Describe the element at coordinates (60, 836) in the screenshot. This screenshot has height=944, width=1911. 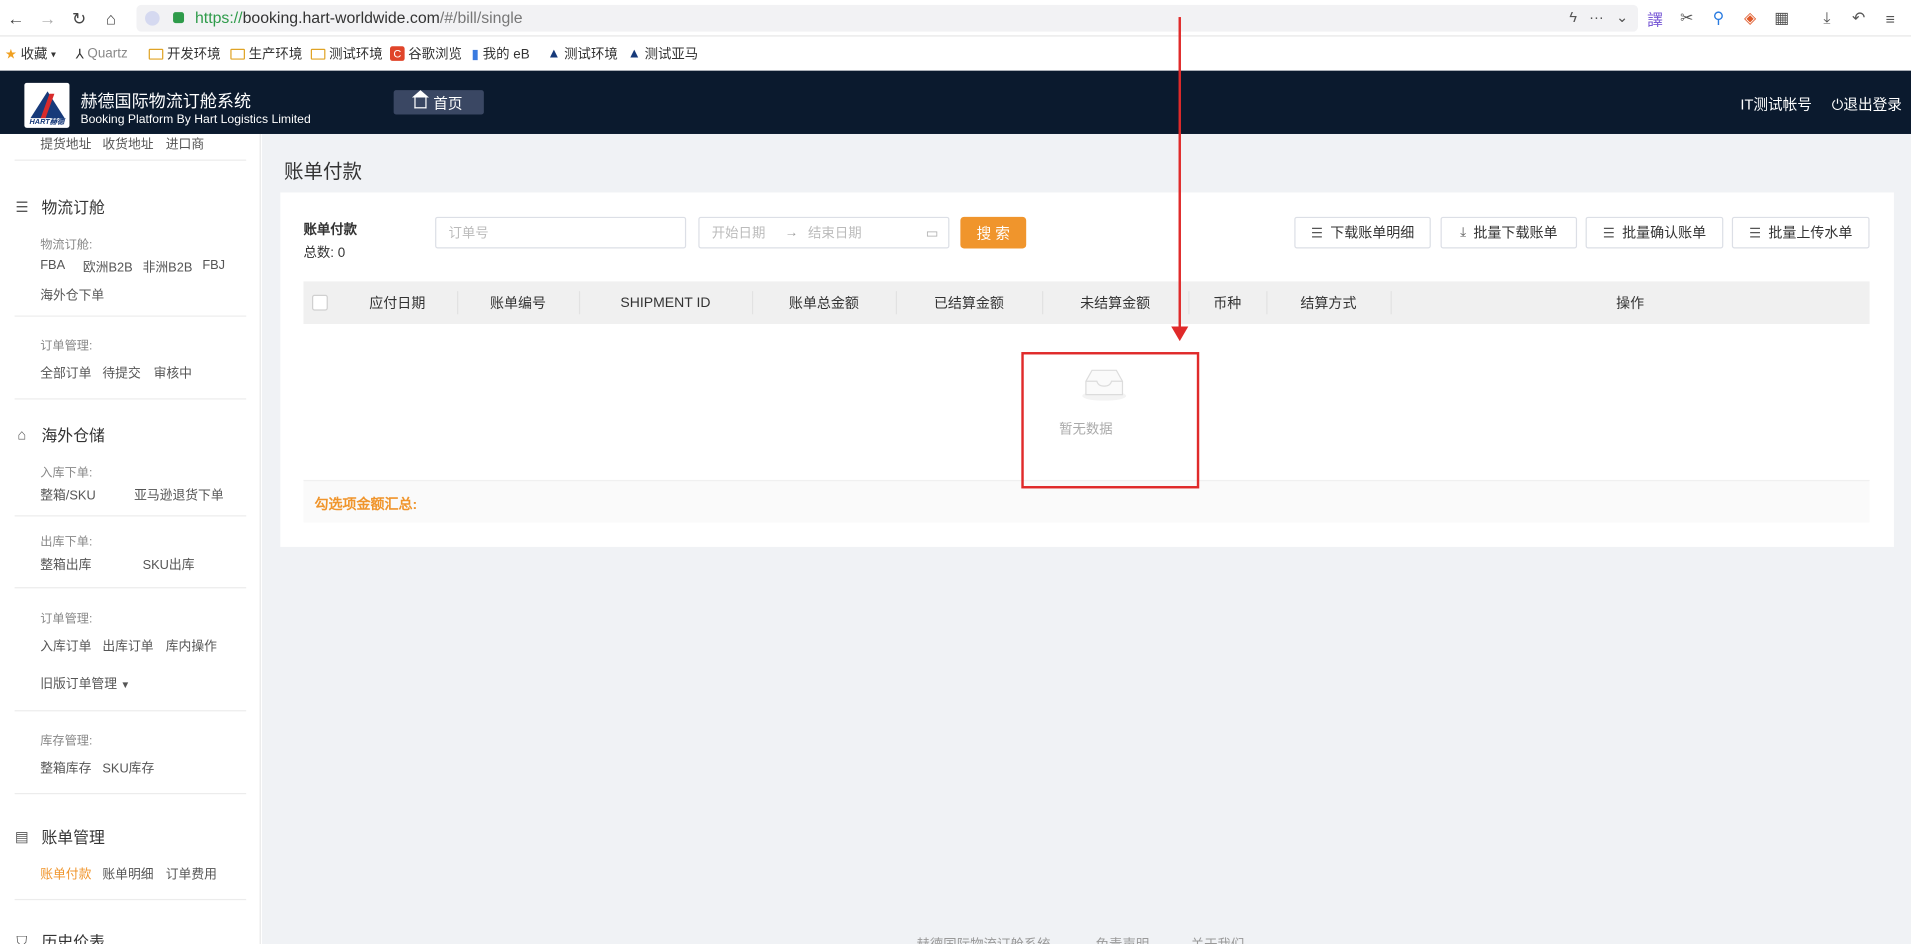
I see `sidebar-section-billing: ▤ 账单管理` at that location.